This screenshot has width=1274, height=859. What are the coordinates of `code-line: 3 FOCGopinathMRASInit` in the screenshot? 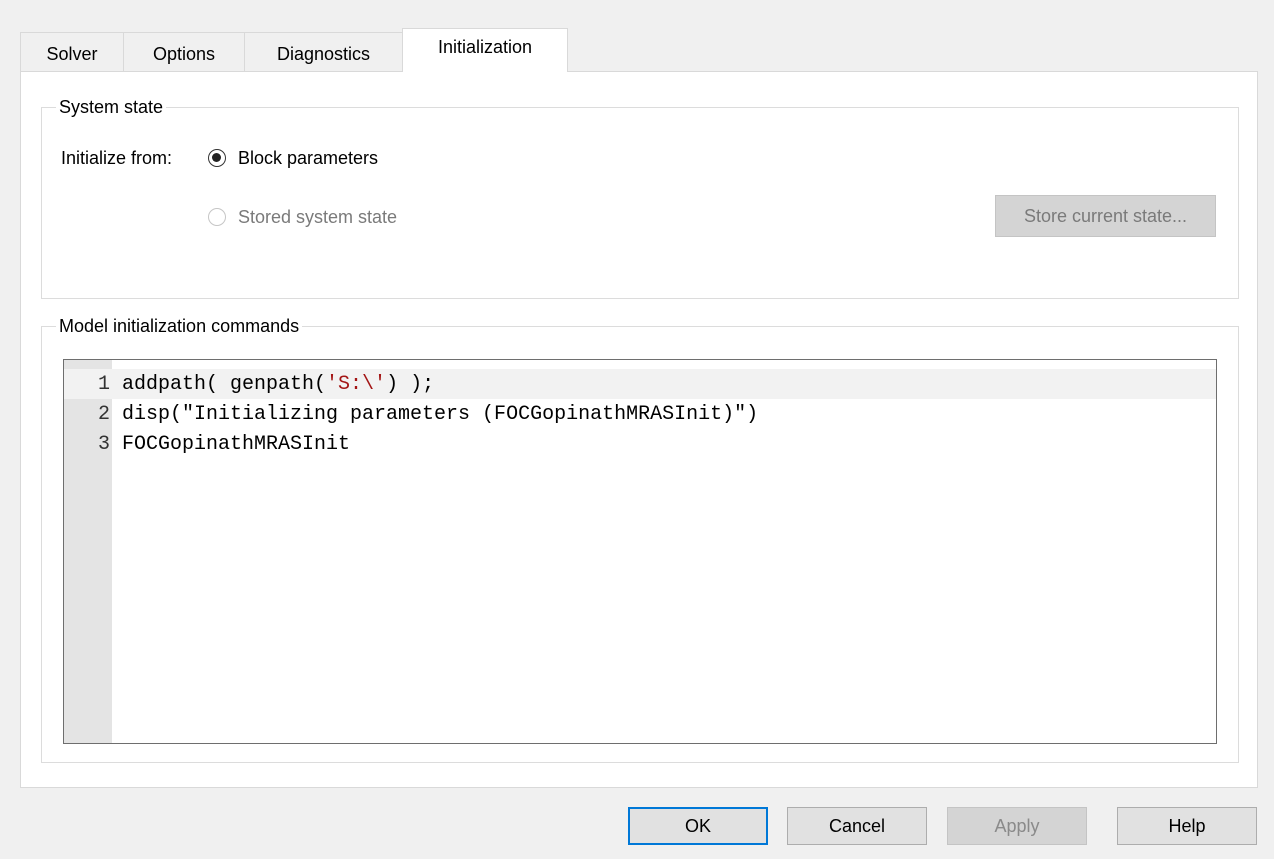 It's located at (640, 444).